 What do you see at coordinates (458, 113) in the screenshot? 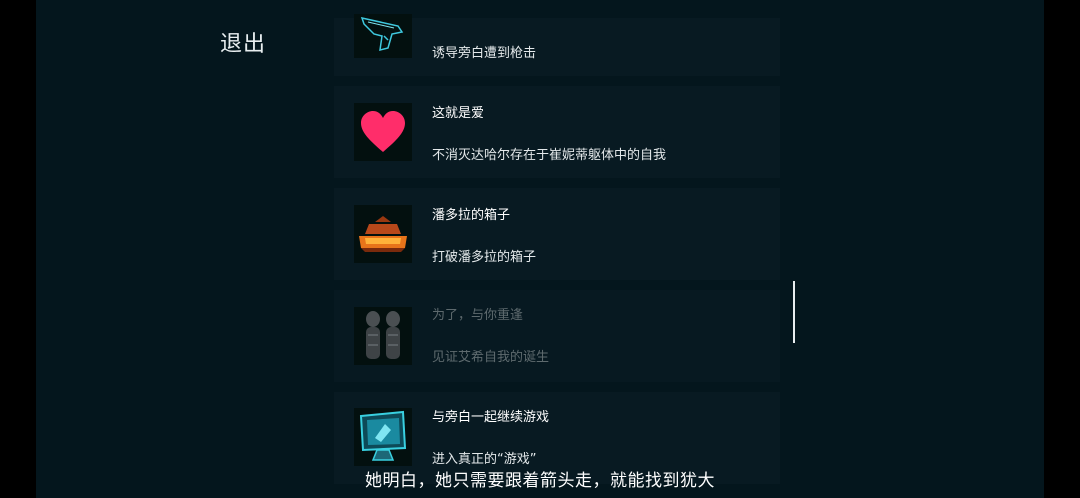
I see `achievement-title: 这就是爱` at bounding box center [458, 113].